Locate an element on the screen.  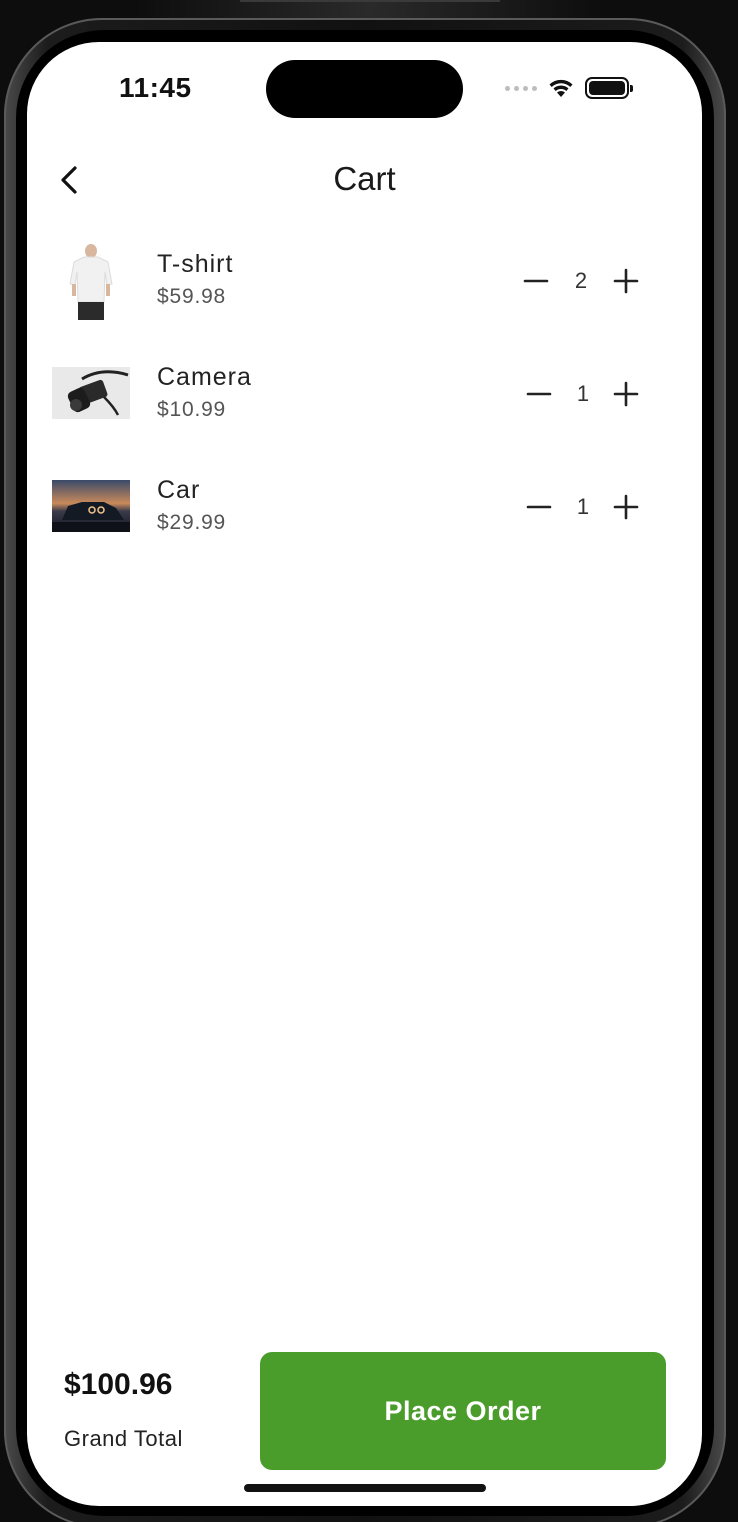
grand-total-amount: $100.96 is located at coordinates (118, 1384).